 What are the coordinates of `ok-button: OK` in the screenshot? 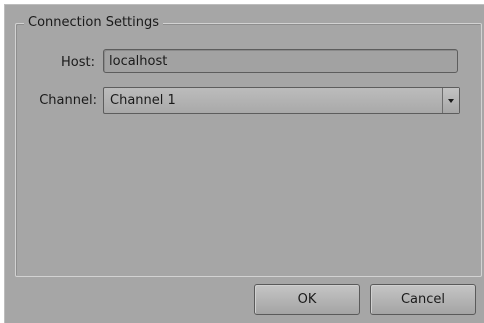 It's located at (307, 299).